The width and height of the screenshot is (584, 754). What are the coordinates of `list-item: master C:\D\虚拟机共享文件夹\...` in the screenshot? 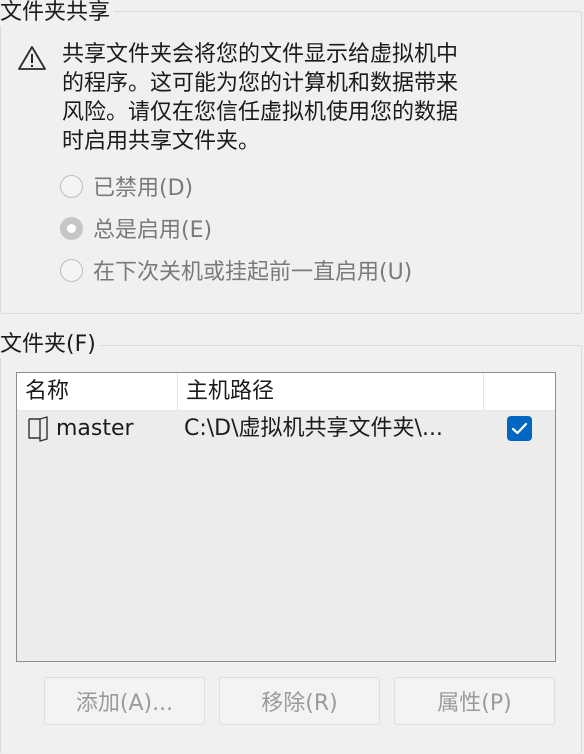 It's located at (286, 429).